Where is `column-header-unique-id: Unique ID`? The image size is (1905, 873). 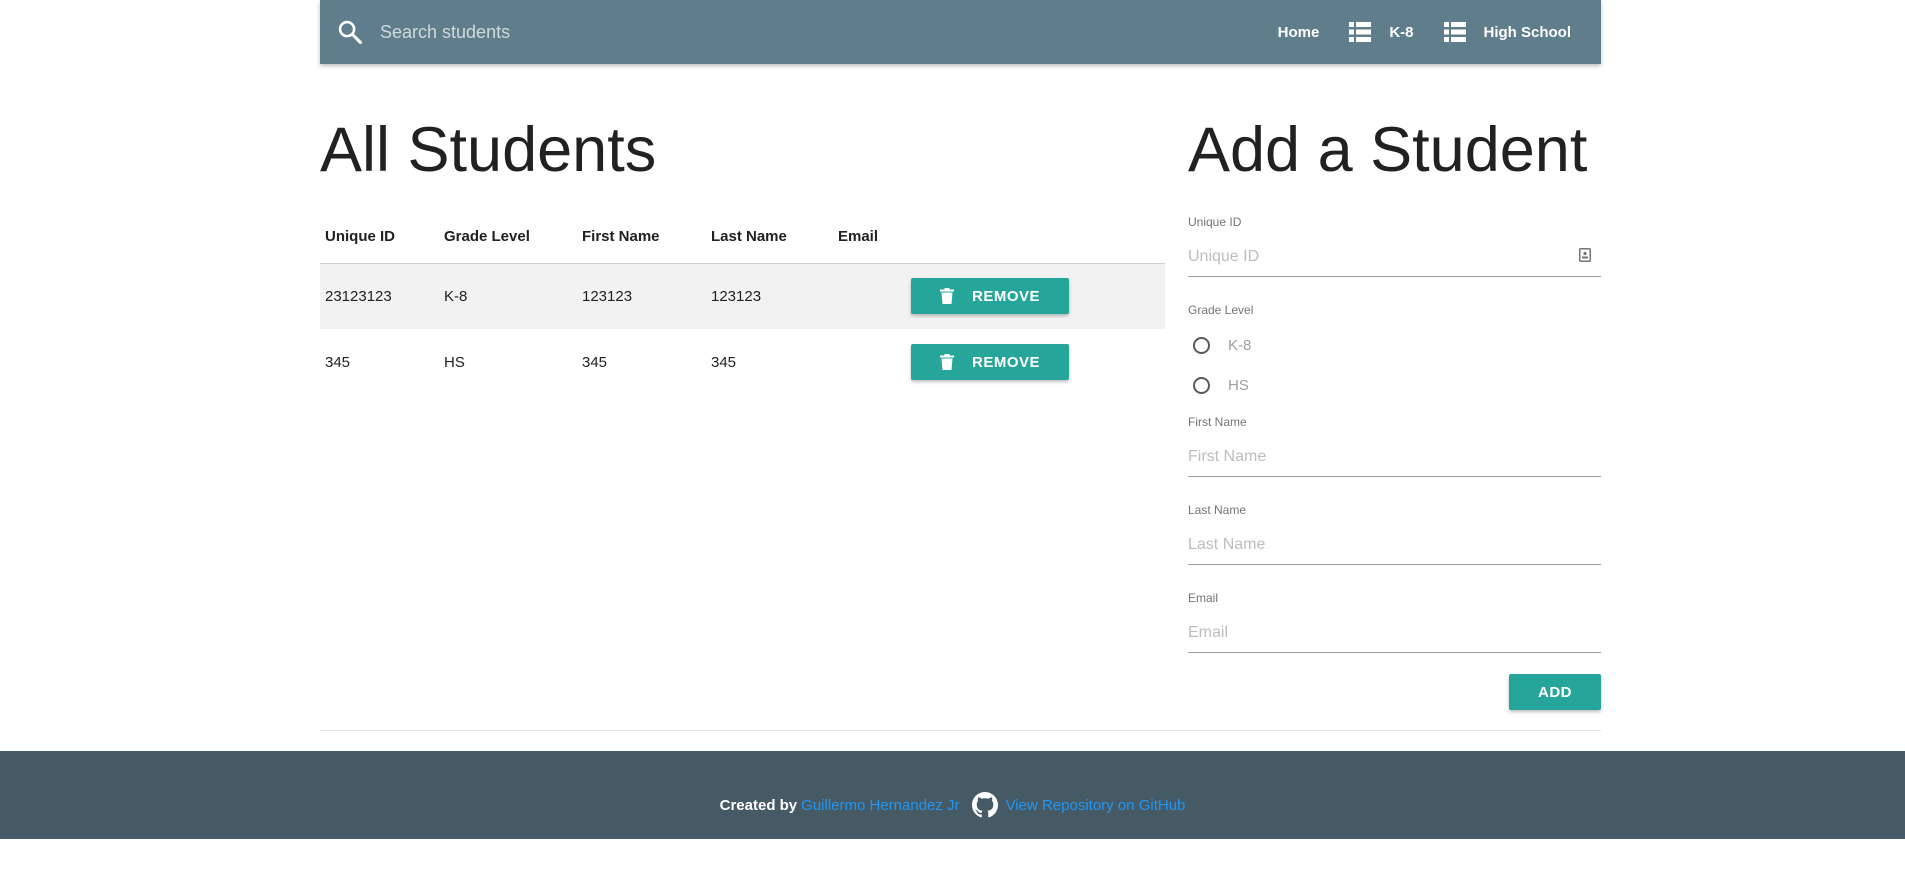
column-header-unique-id: Unique ID is located at coordinates (379, 237).